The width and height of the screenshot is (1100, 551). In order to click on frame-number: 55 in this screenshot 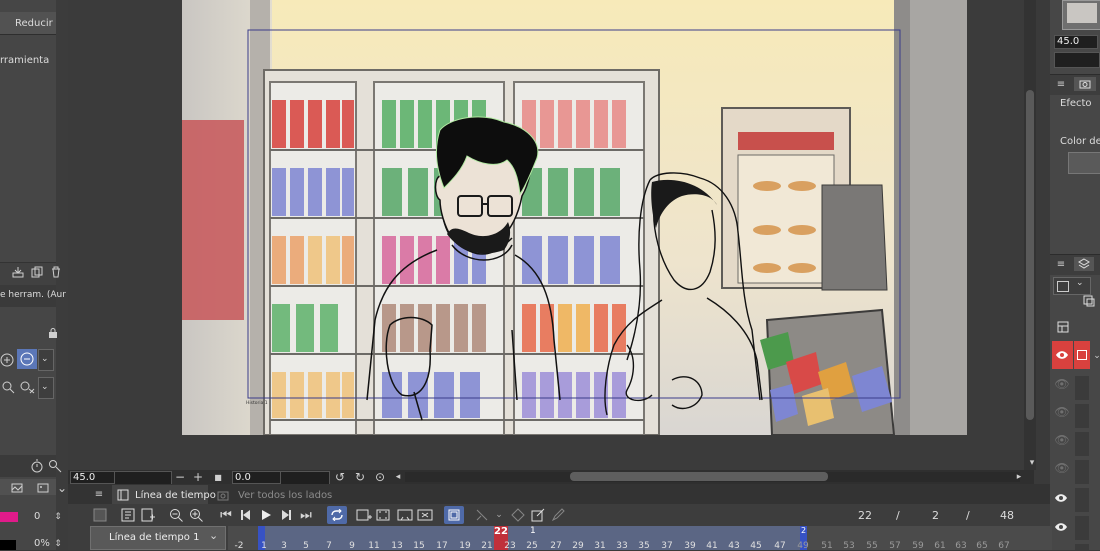, I will do `click(872, 546)`.